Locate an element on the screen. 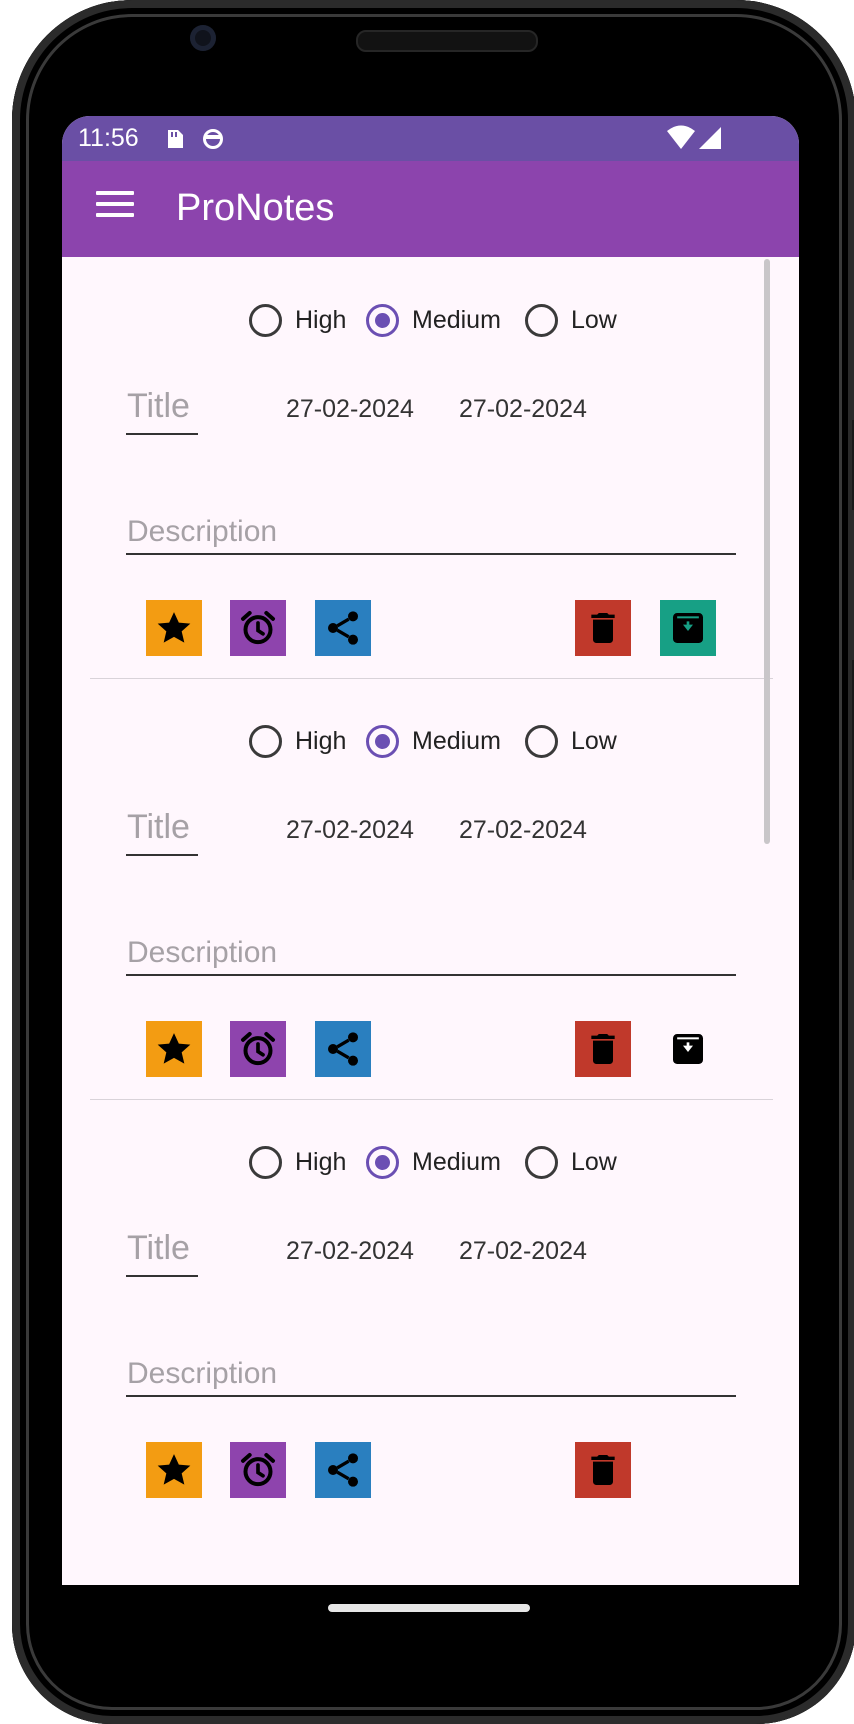 The image size is (854, 1724). cell-signal-icon is located at coordinates (710, 138).